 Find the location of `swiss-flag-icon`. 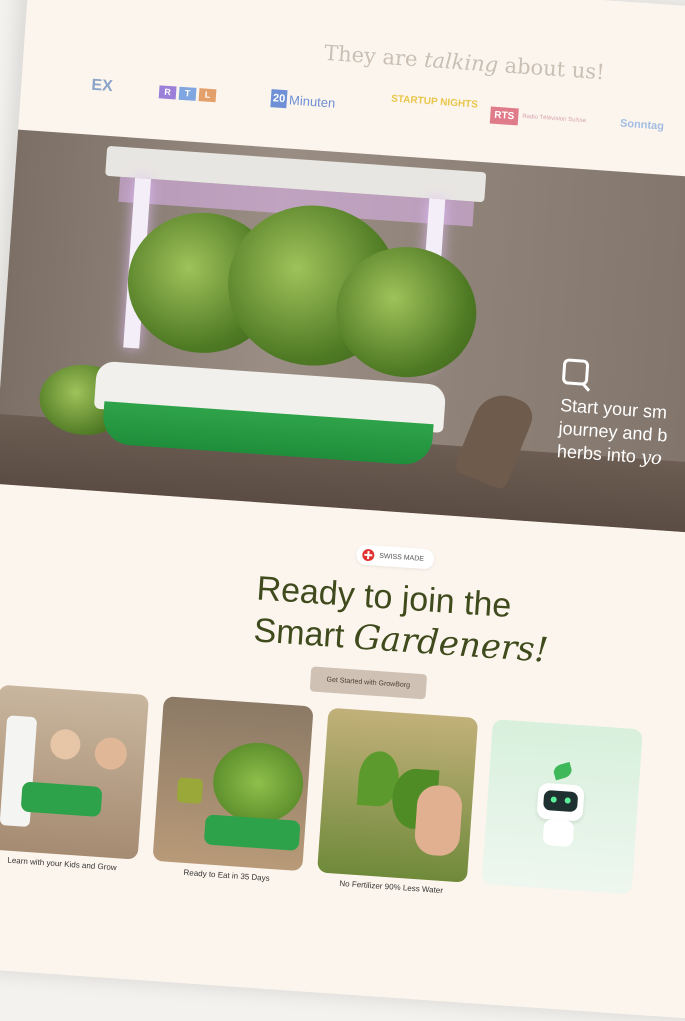

swiss-flag-icon is located at coordinates (368, 555).